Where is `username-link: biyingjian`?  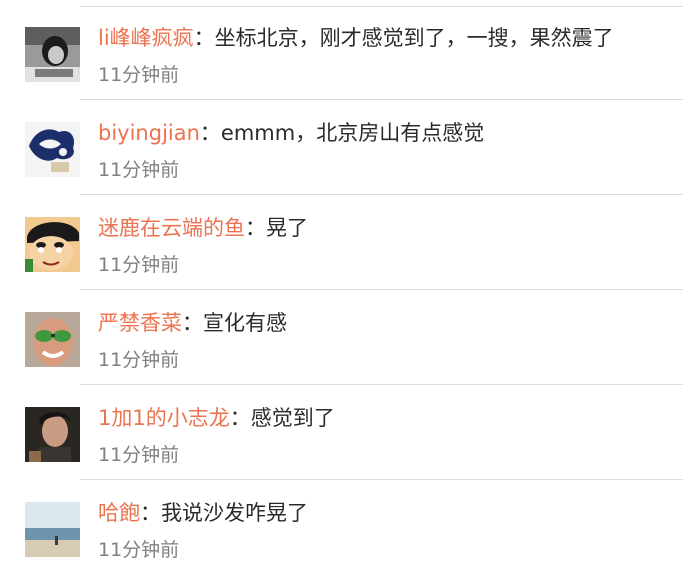
username-link: biyingjian is located at coordinates (149, 133).